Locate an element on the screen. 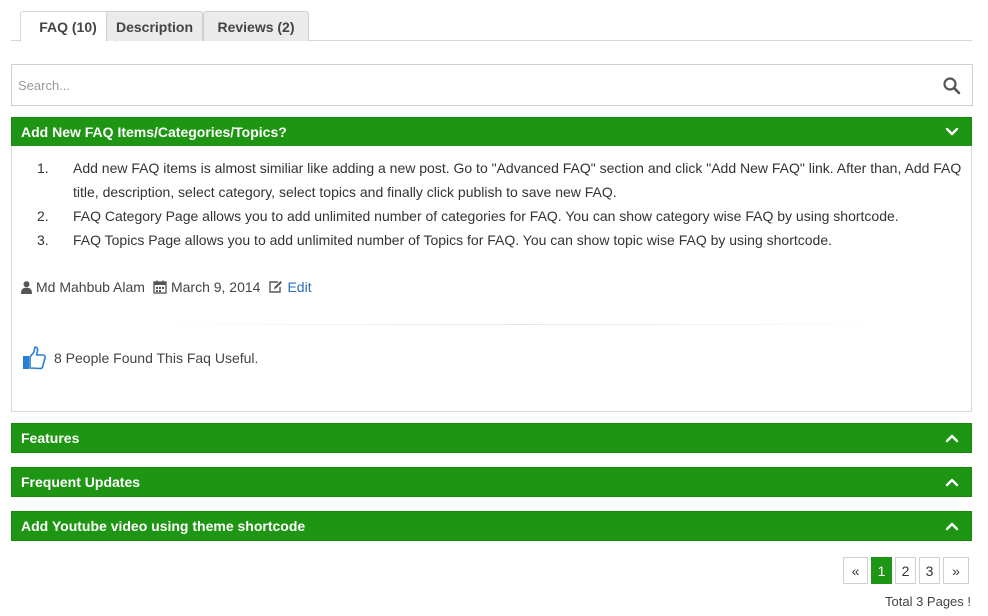 The width and height of the screenshot is (988, 616). pagination-total: Total 3 Pages ! is located at coordinates (928, 601).